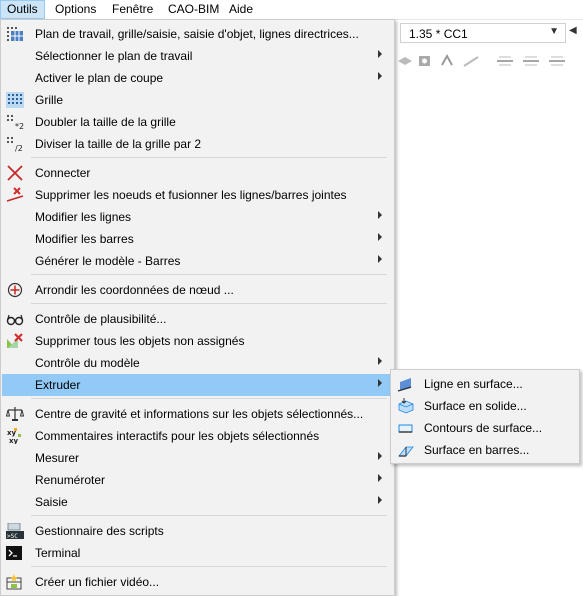  I want to click on menu-item-section-plane: Activer le plan de coupe, so click(198, 78).